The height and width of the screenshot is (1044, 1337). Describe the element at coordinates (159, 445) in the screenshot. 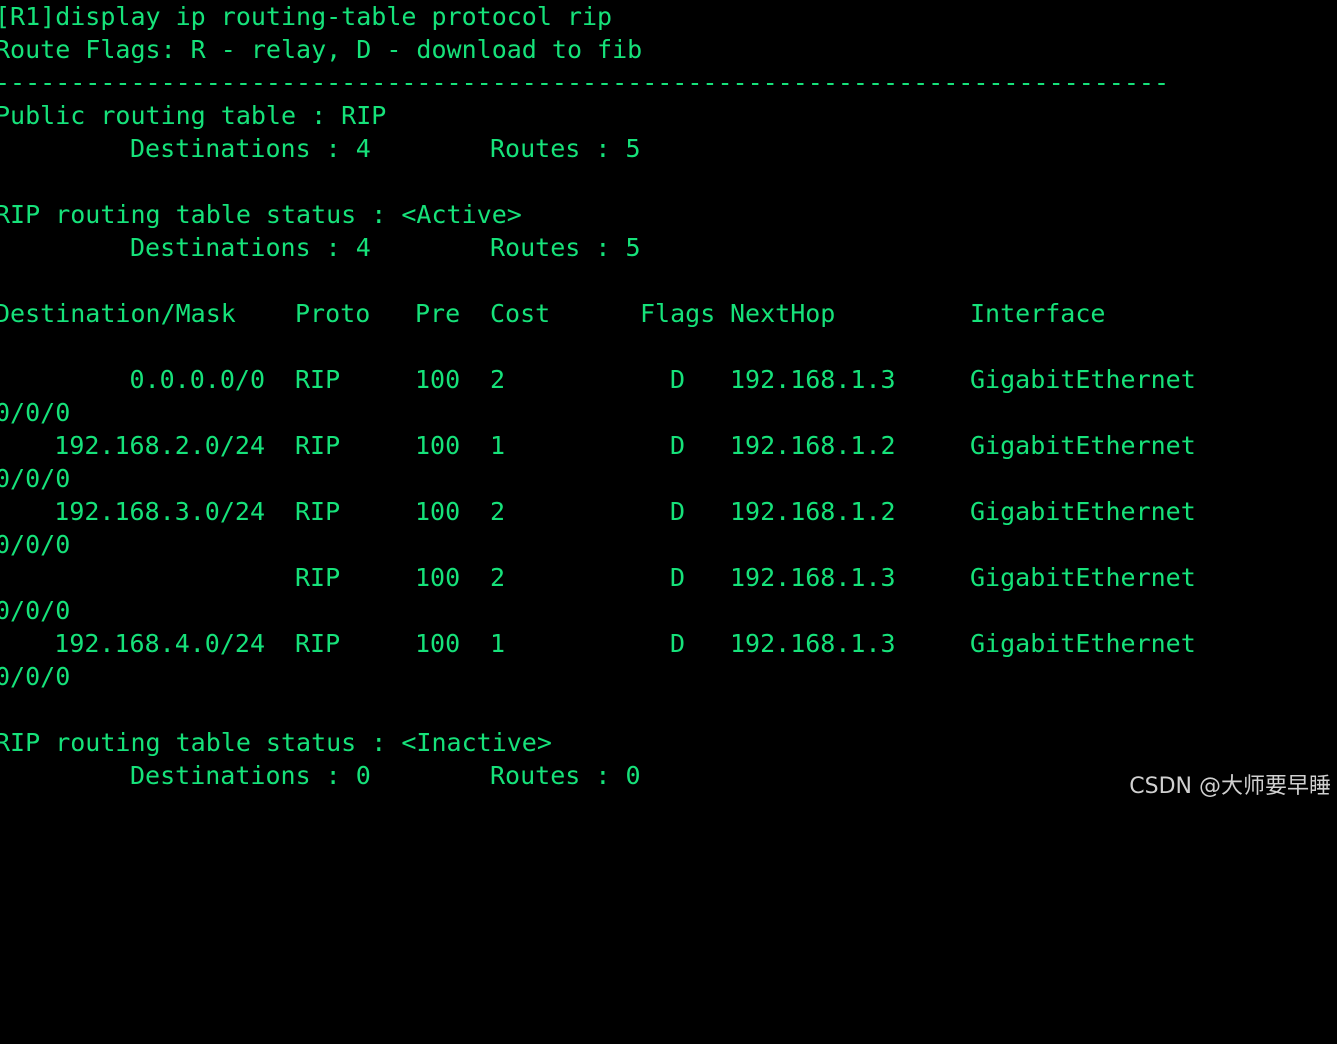

I see `row-destination: 192.168.2.0/24` at that location.